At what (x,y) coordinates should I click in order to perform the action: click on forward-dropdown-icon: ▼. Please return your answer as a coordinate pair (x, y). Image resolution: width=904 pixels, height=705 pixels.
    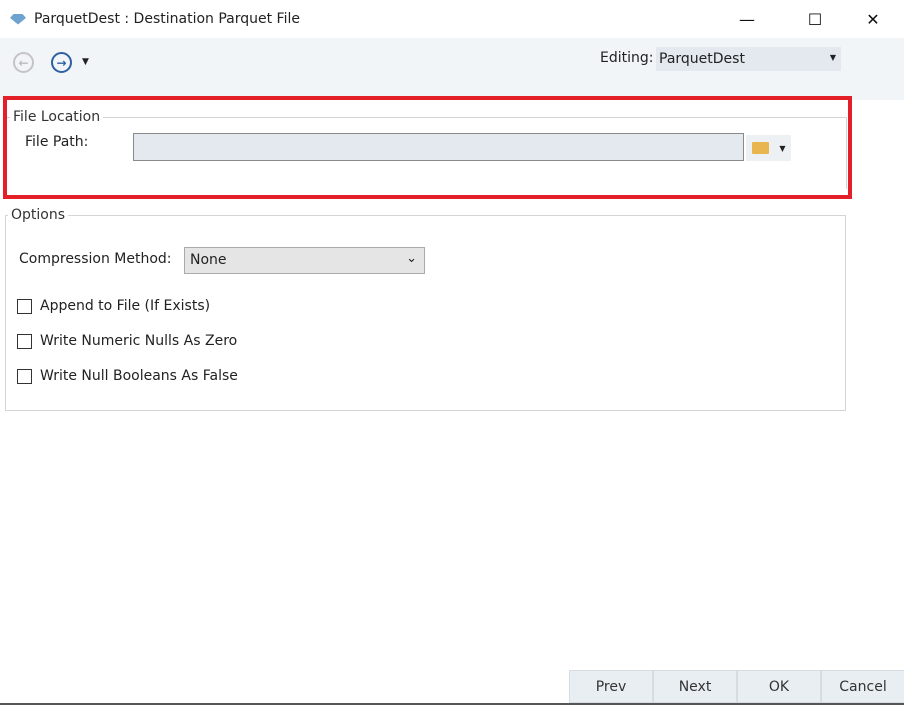
    Looking at the image, I should click on (85, 62).